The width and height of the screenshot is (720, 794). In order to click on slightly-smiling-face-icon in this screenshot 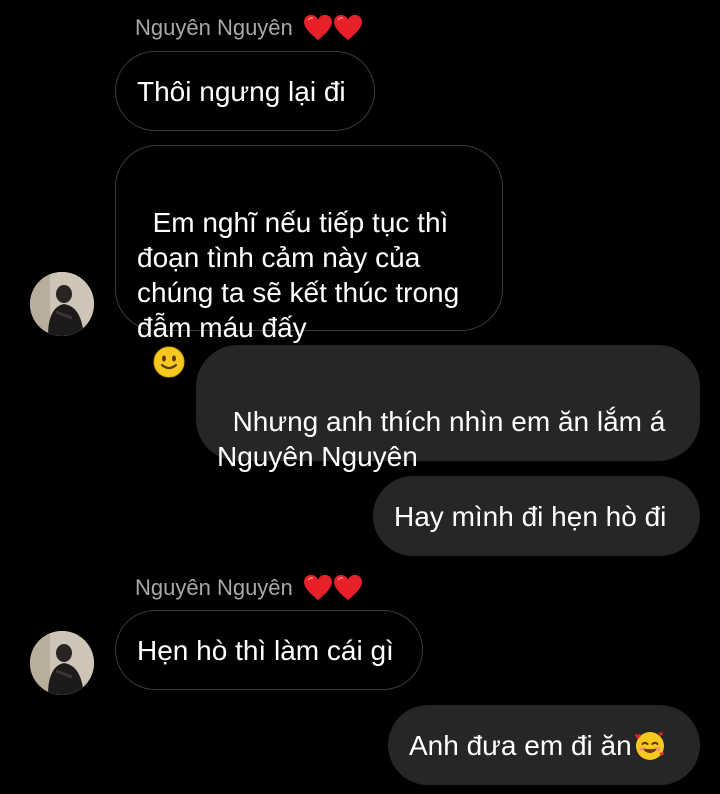, I will do `click(169, 362)`.